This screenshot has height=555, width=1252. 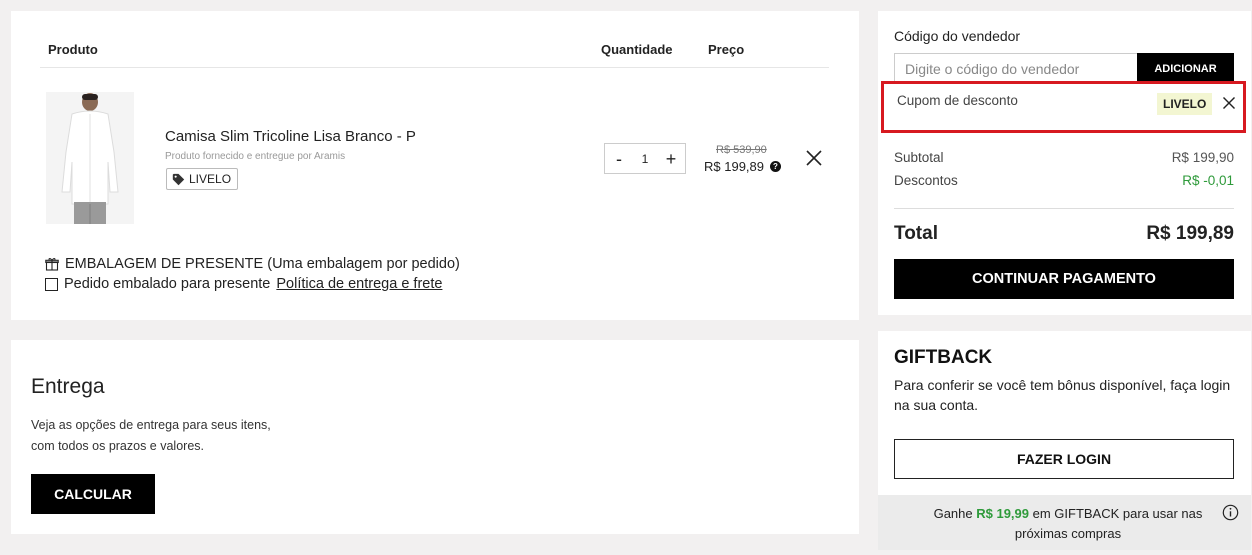 What do you see at coordinates (943, 357) in the screenshot?
I see `giftback-title: GIFTBACK` at bounding box center [943, 357].